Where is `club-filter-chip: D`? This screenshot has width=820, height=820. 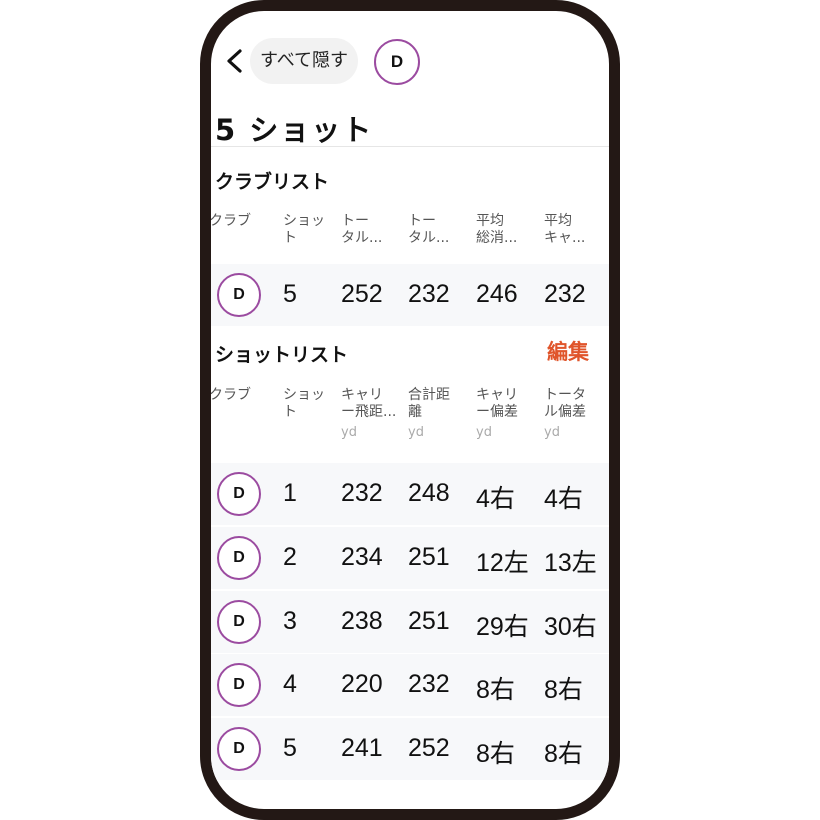
club-filter-chip: D is located at coordinates (397, 62).